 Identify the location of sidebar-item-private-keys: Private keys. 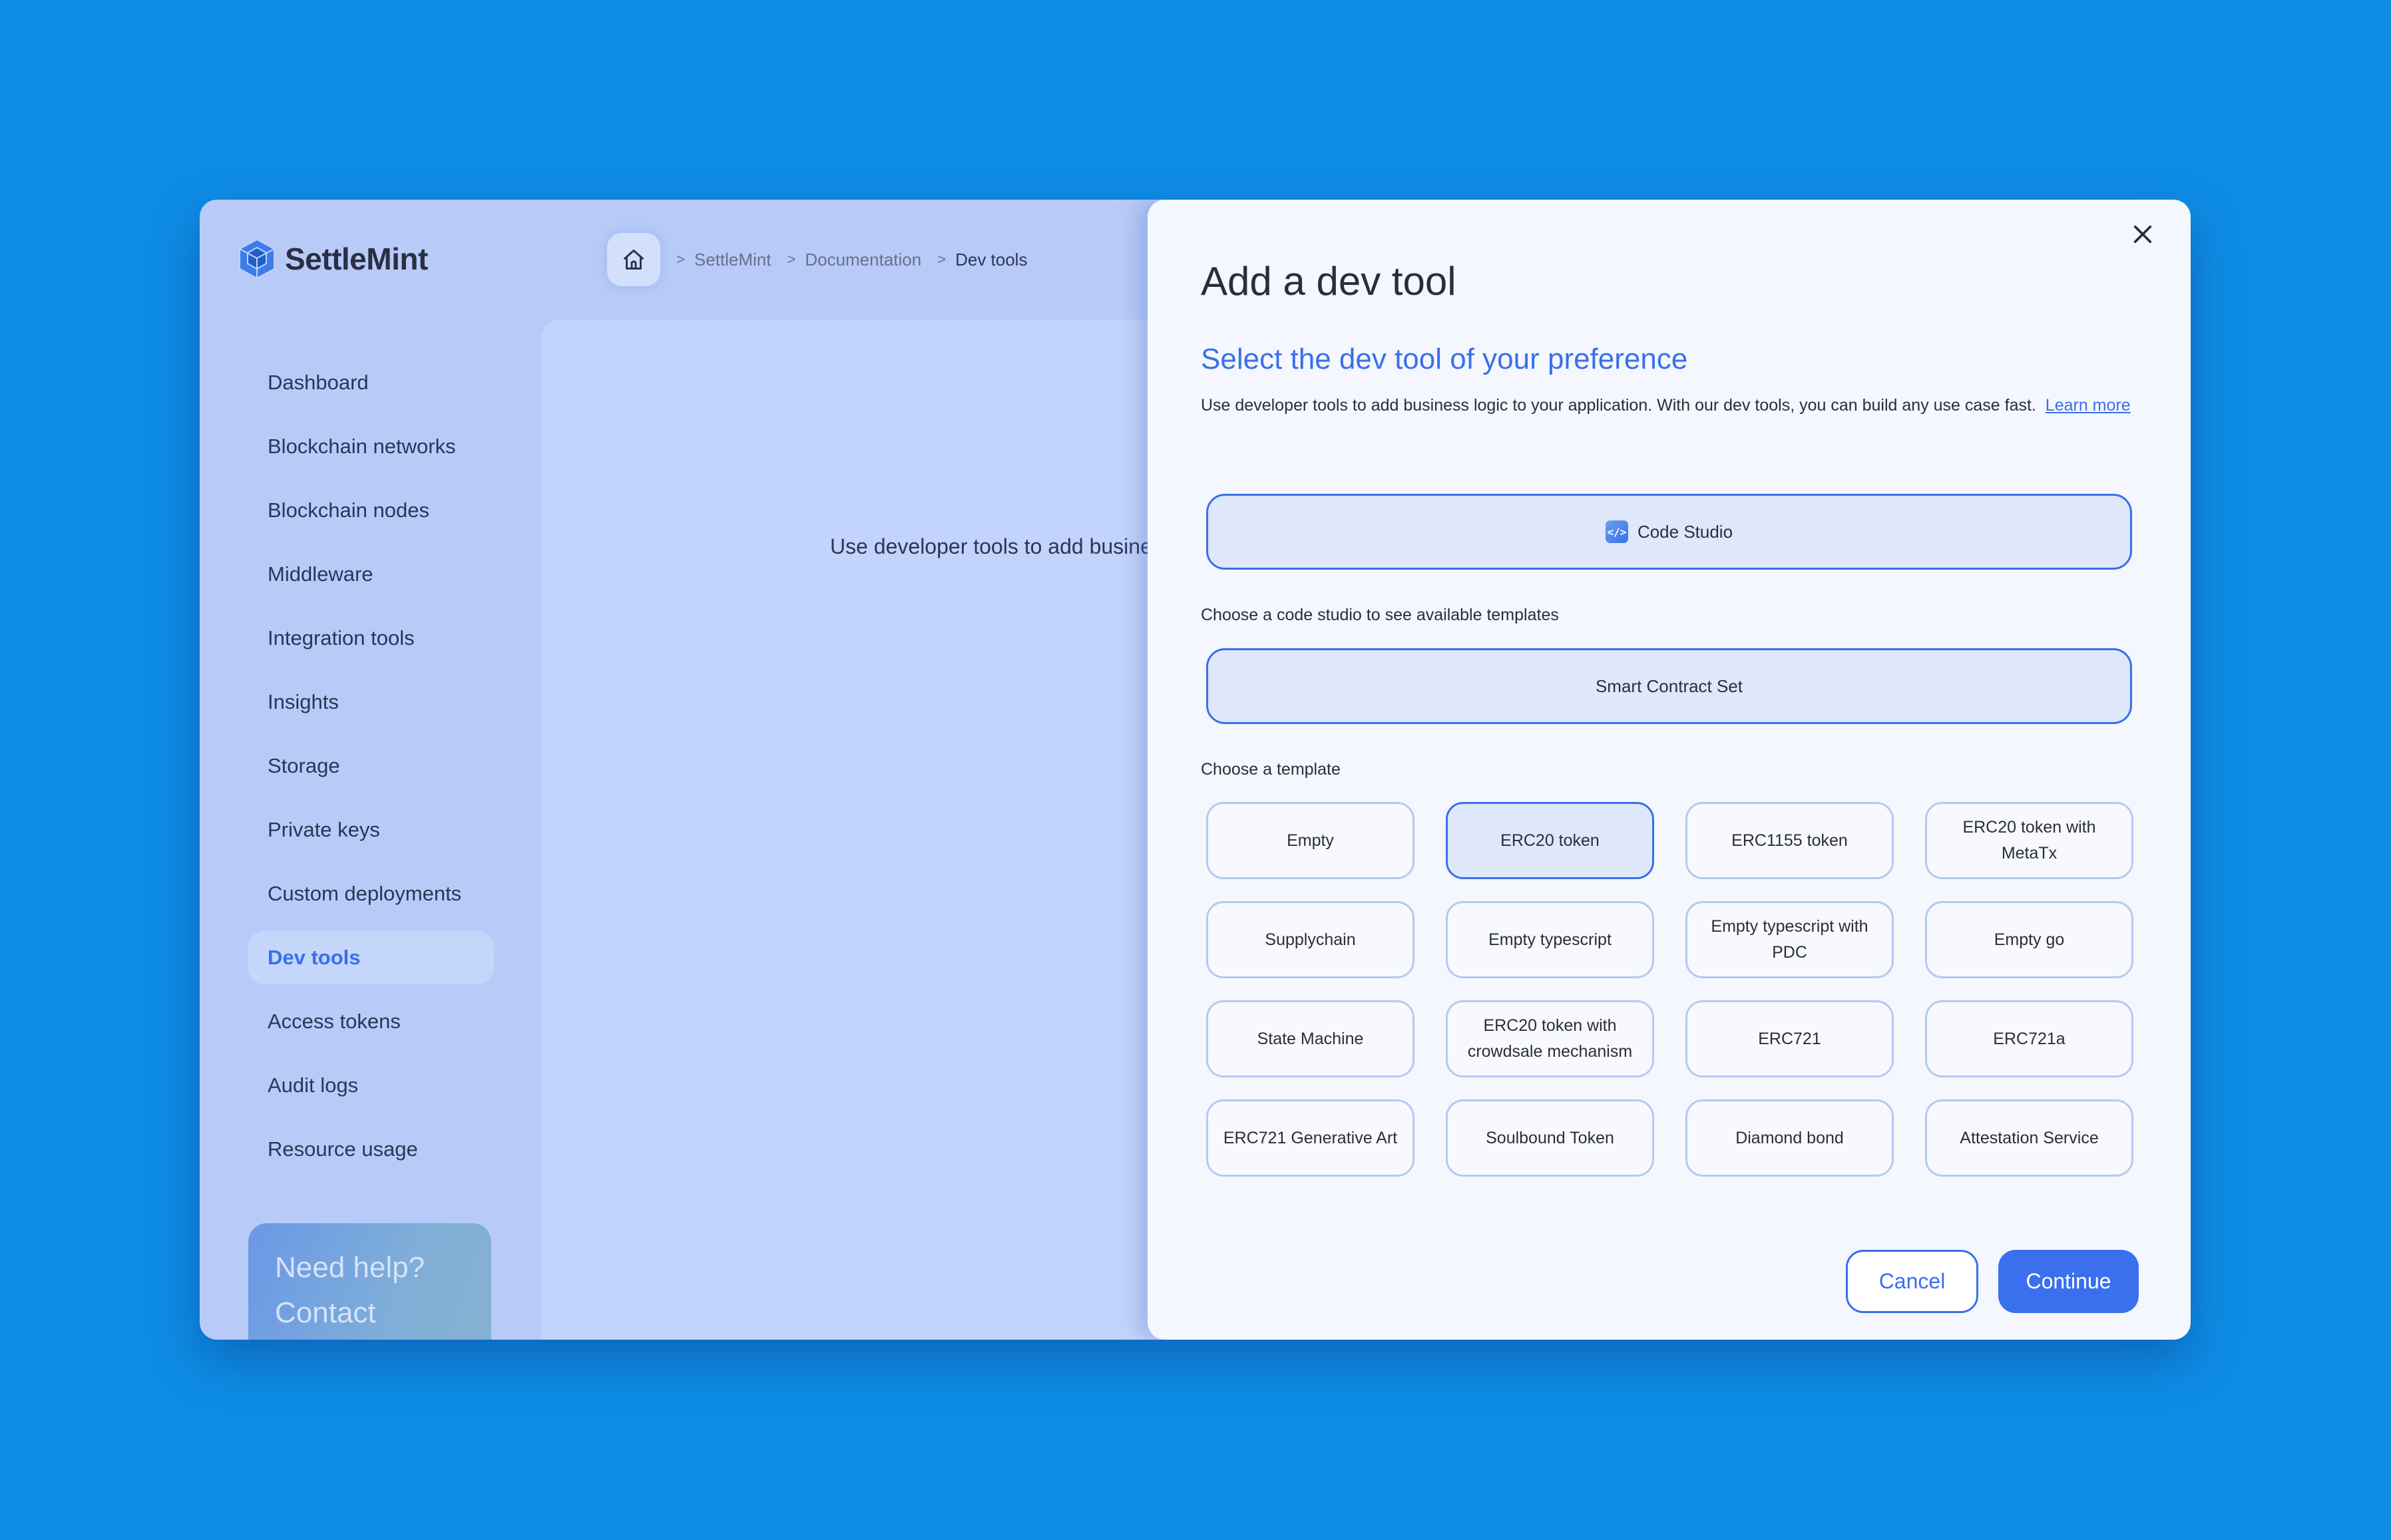
(371, 830).